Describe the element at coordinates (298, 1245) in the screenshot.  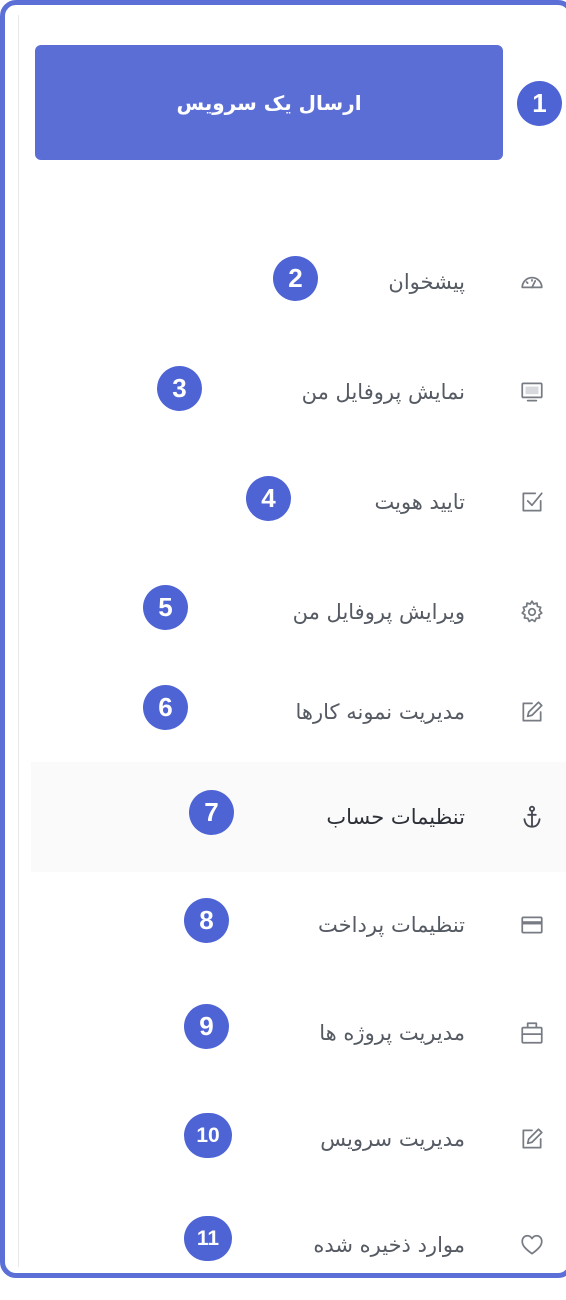
I see `sidebar-item-saved-items: موارد ذخیره شده` at that location.